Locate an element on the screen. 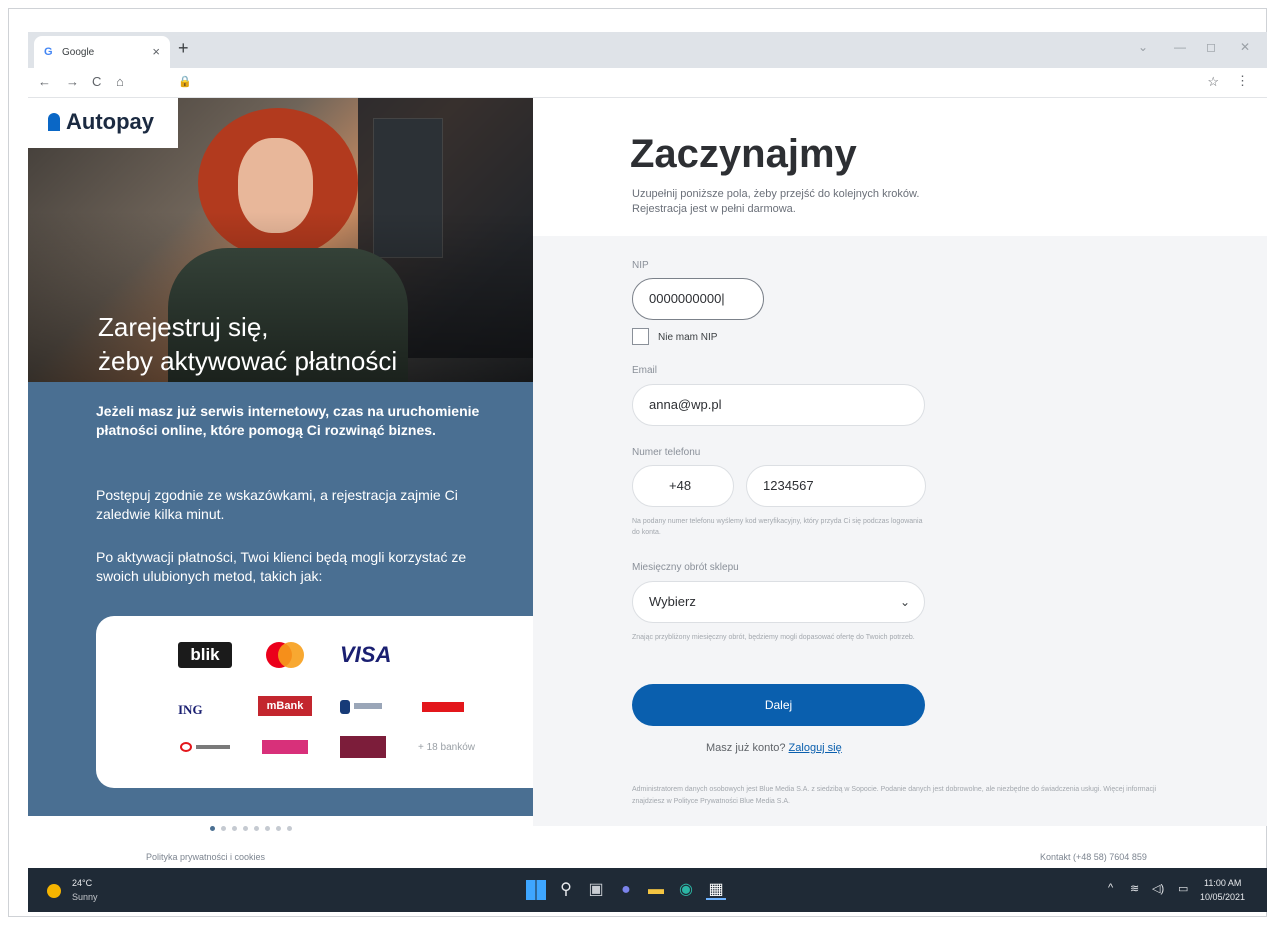 The image size is (1275, 925). phone-input: 1234567 is located at coordinates (836, 486).